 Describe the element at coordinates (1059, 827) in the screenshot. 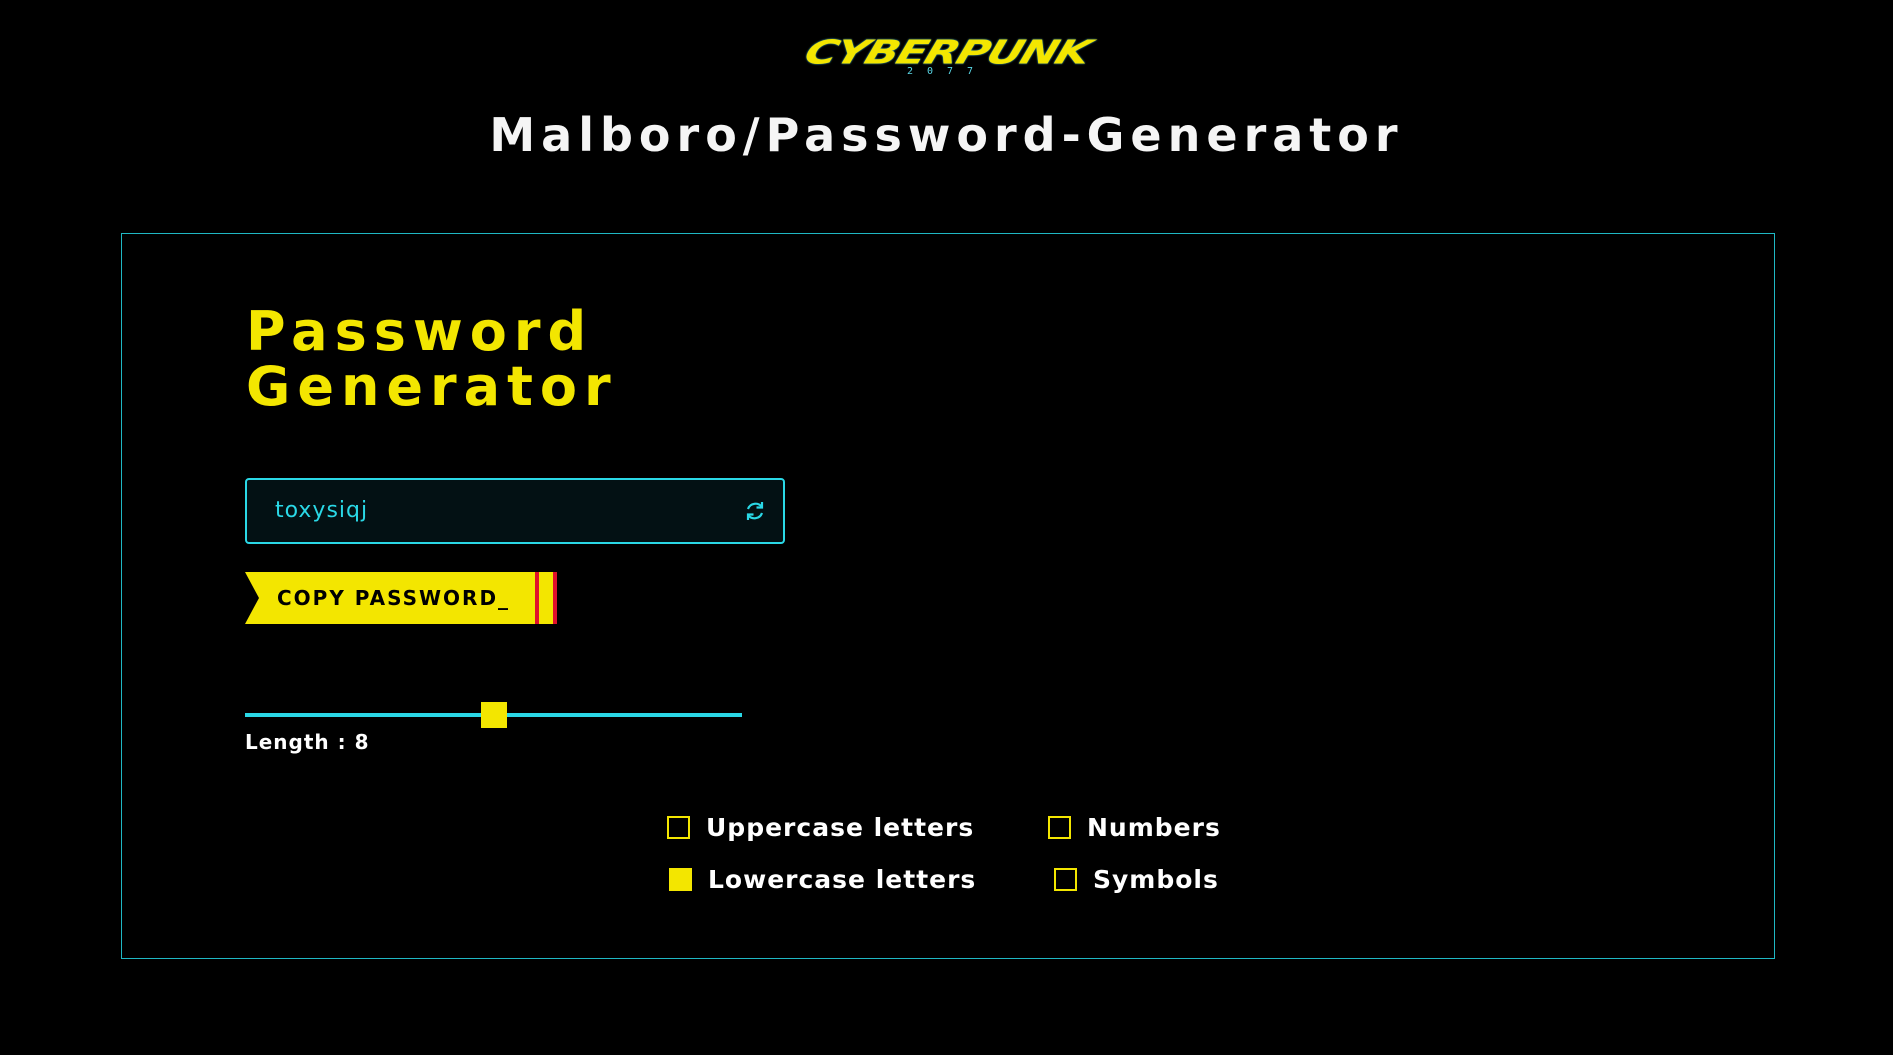

I see `checkbox-numbers` at that location.